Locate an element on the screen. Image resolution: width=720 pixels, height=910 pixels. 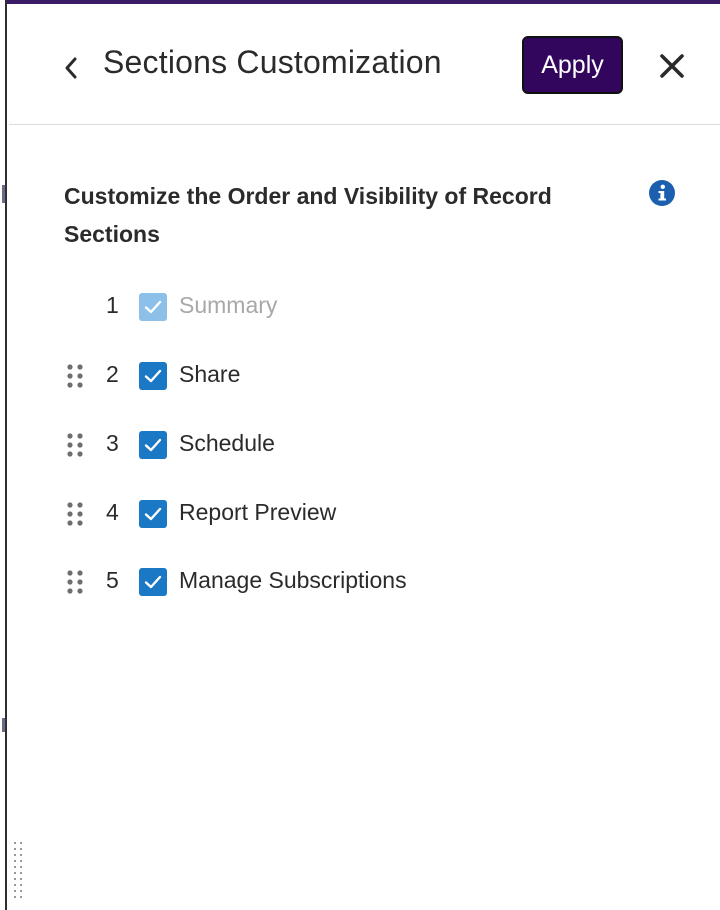
section-index: 1 is located at coordinates (112, 305).